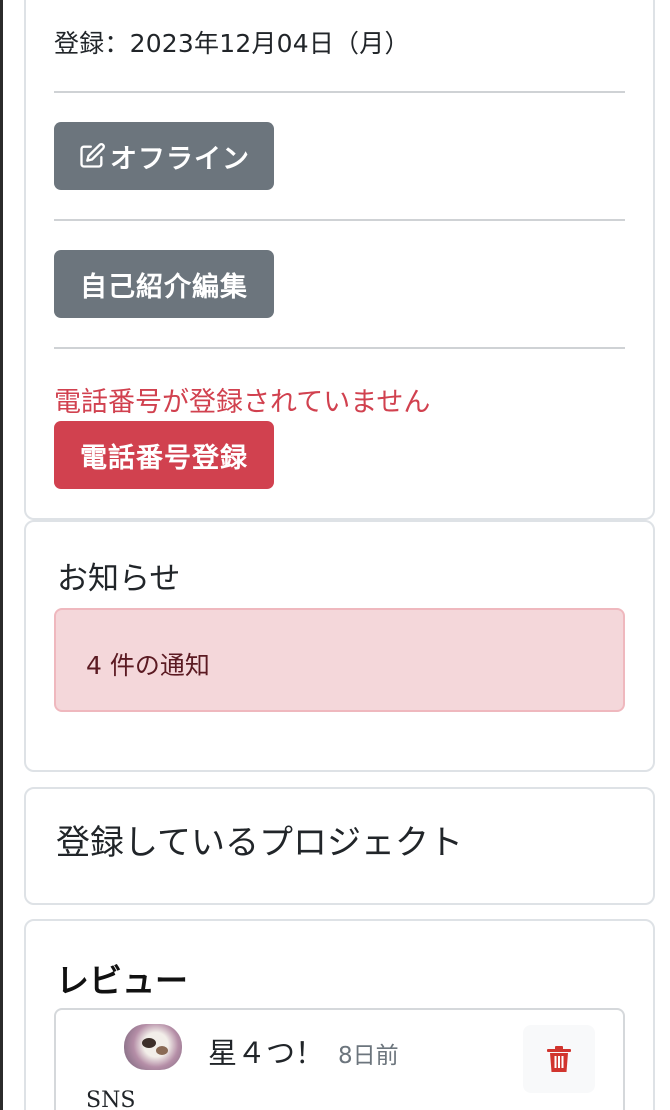 Image resolution: width=670 pixels, height=1110 pixels. Describe the element at coordinates (164, 455) in the screenshot. I see `phone-register-button: 電話番号登録` at that location.